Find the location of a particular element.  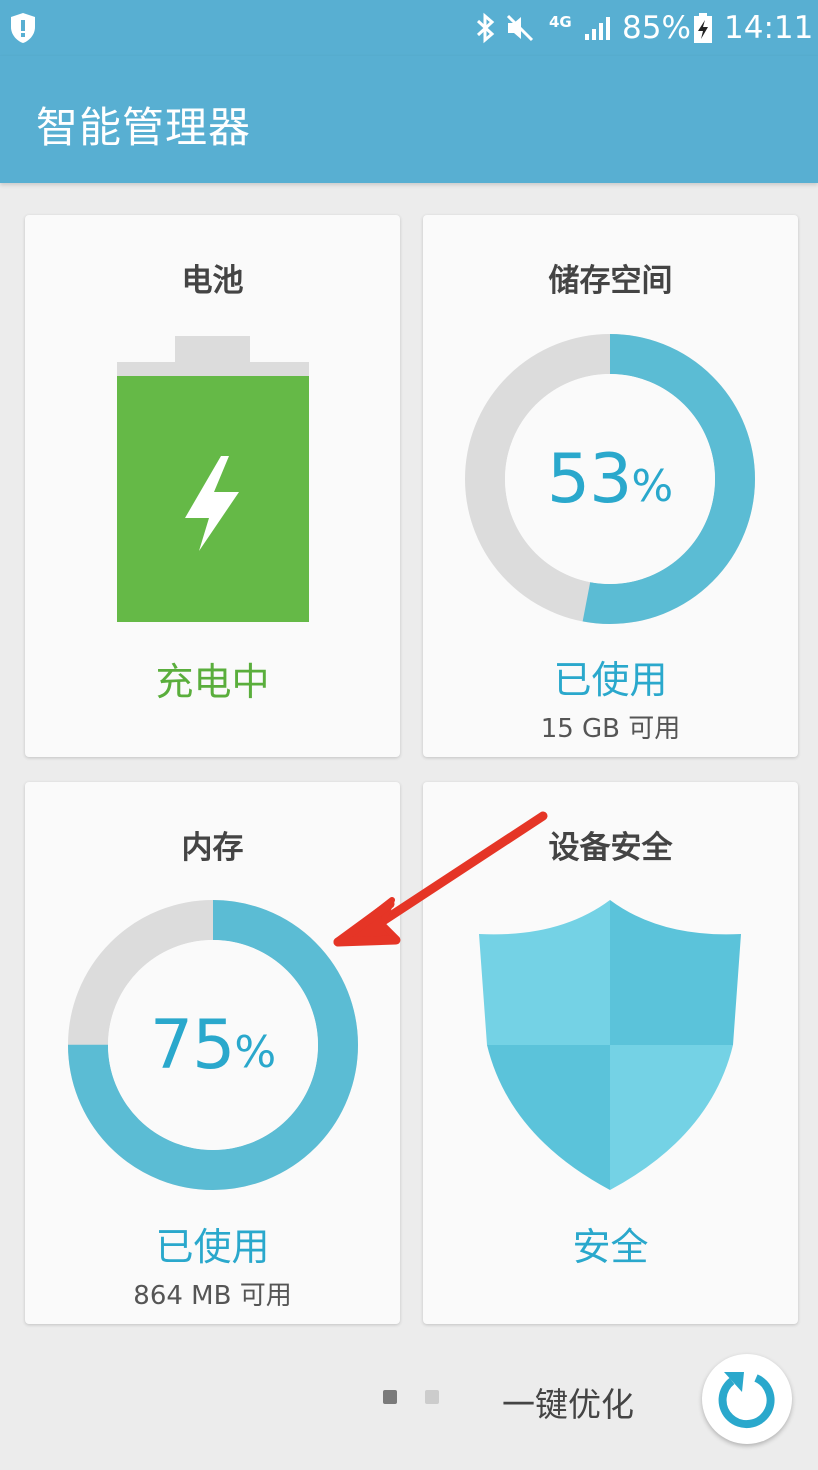

memory-card-title: 内存 is located at coordinates (212, 848).